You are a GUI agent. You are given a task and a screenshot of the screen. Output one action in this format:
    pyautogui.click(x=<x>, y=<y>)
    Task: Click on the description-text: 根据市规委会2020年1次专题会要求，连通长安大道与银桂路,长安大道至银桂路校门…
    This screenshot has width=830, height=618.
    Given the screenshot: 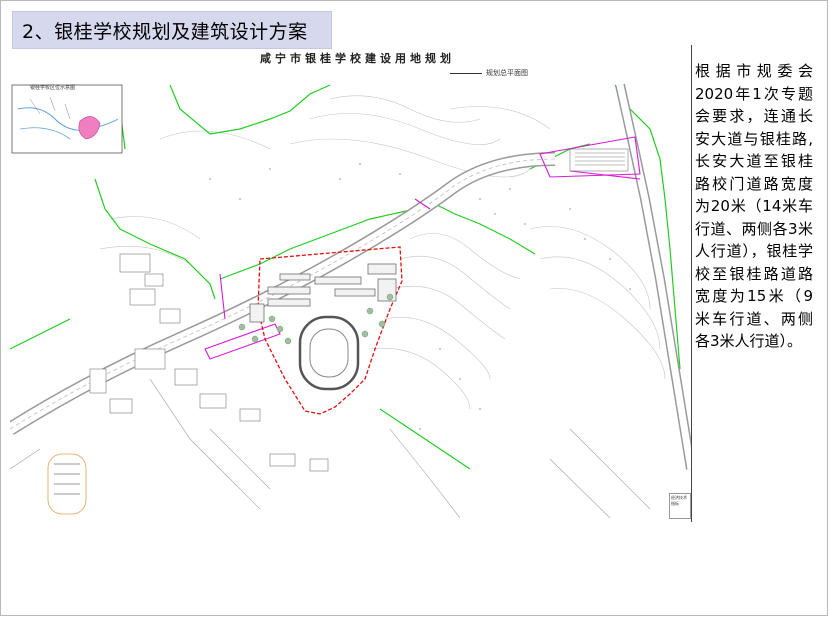 What is the action you would take?
    pyautogui.click(x=754, y=206)
    